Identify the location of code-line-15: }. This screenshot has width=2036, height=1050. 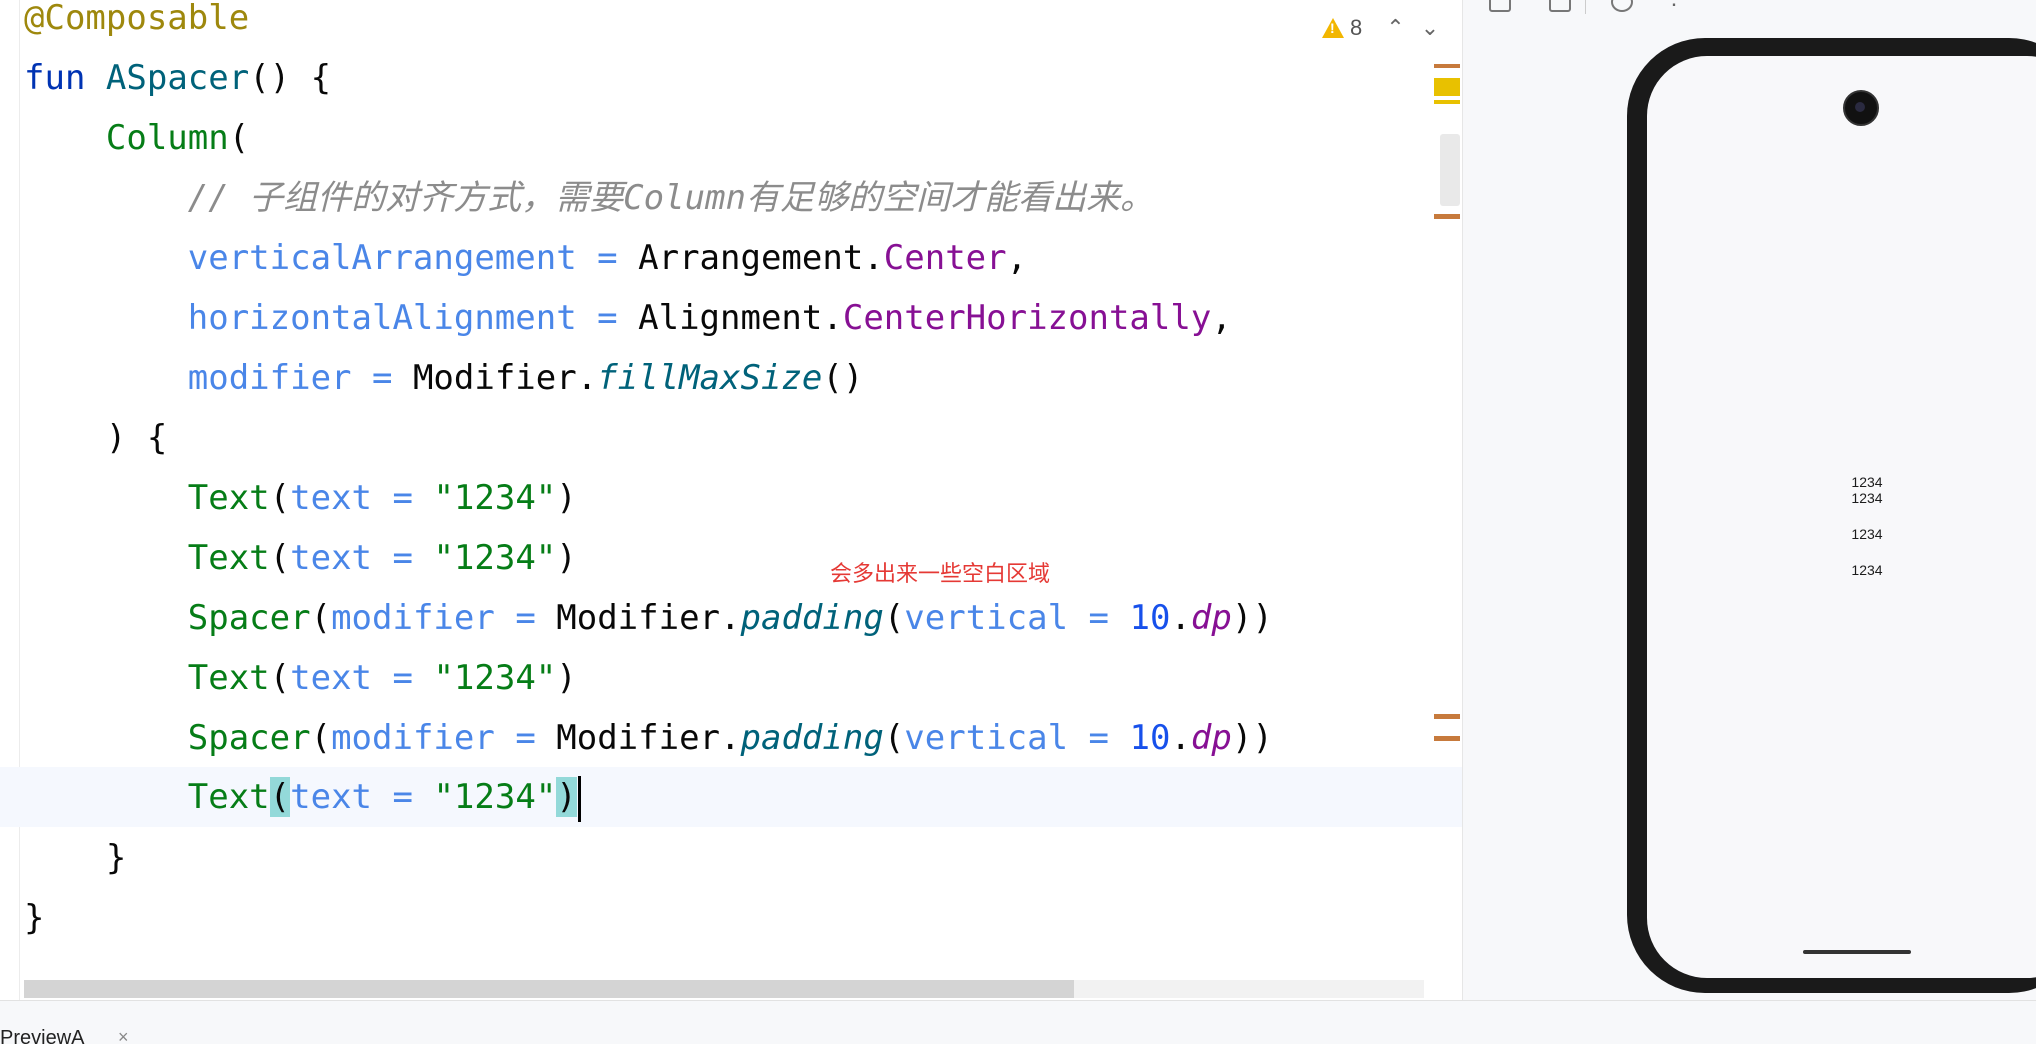
(75, 858).